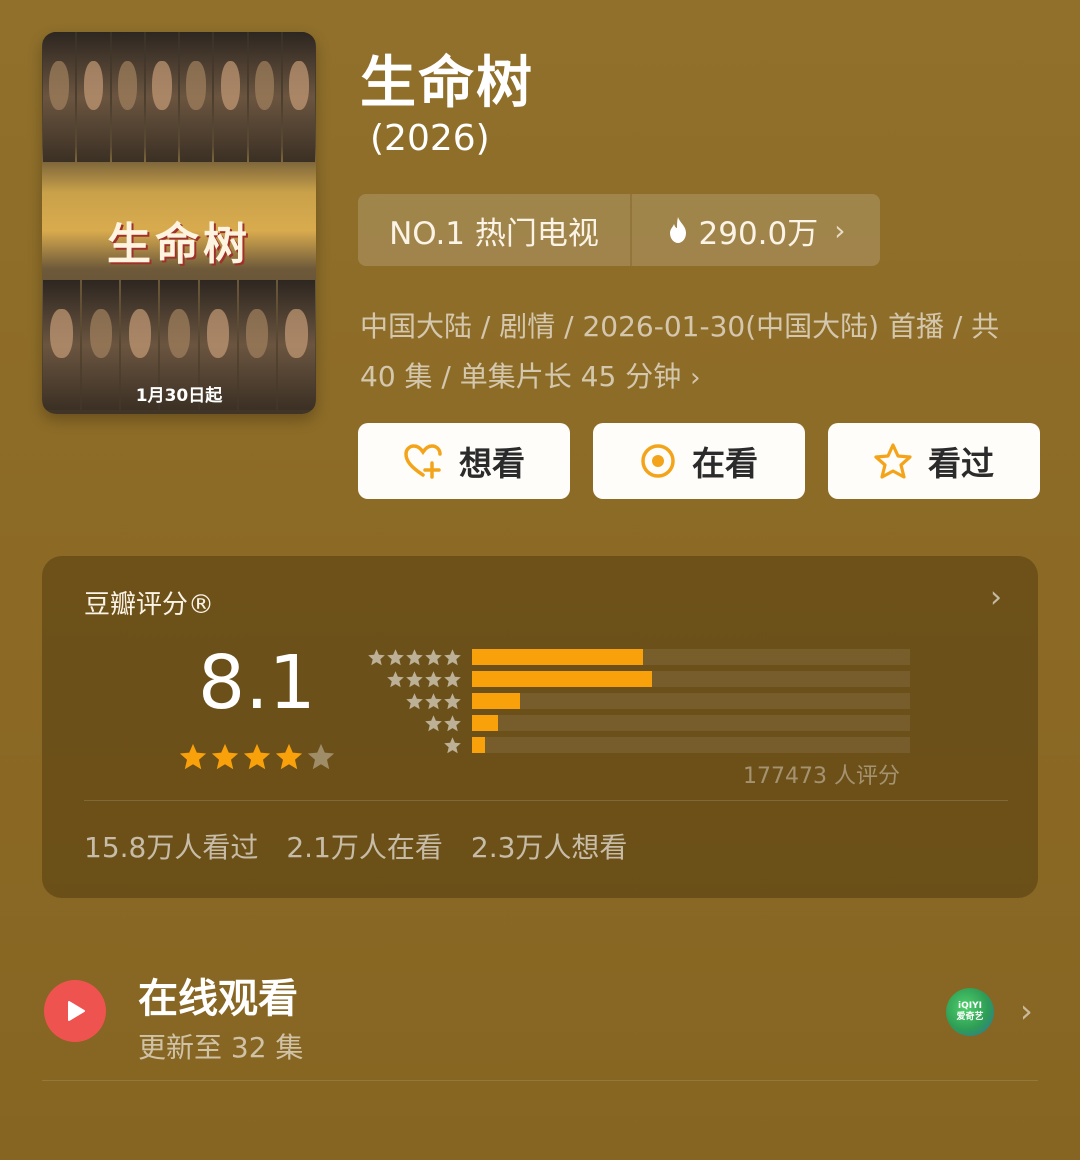 The height and width of the screenshot is (1160, 1080). I want to click on play-triangle-icon, so click(76, 1011).